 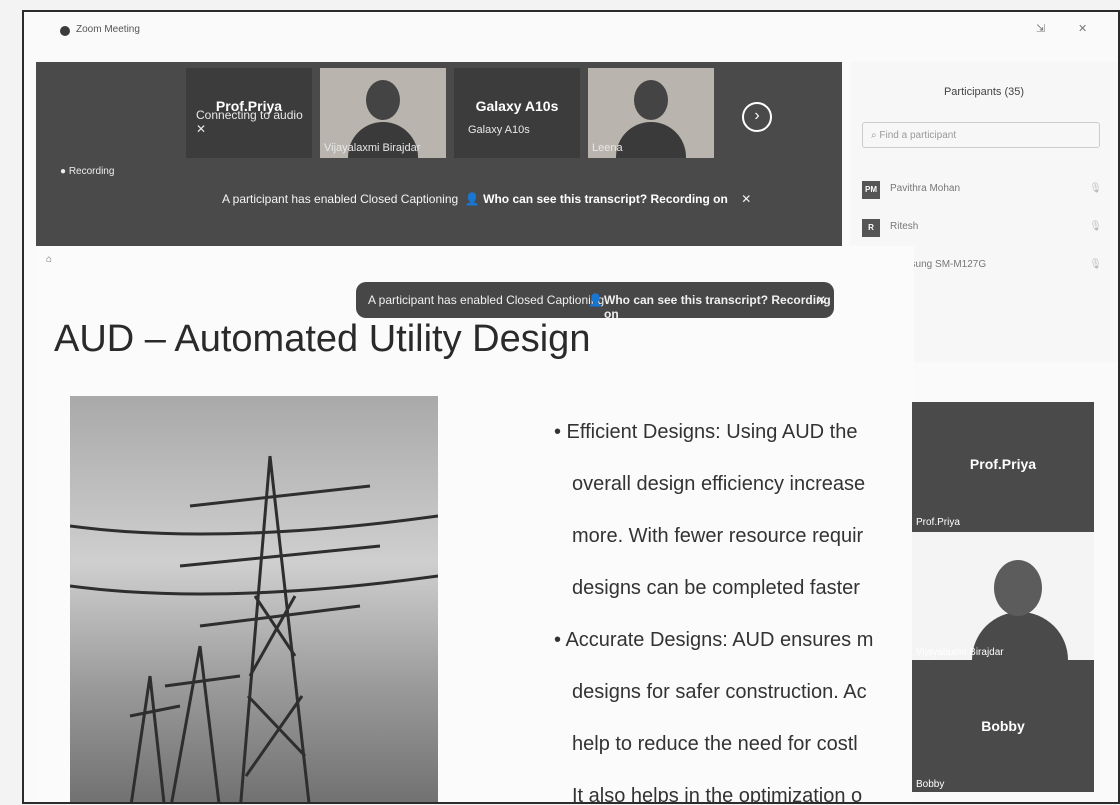 I want to click on slide-line: help to reduce the need for costl, so click(x=715, y=744).